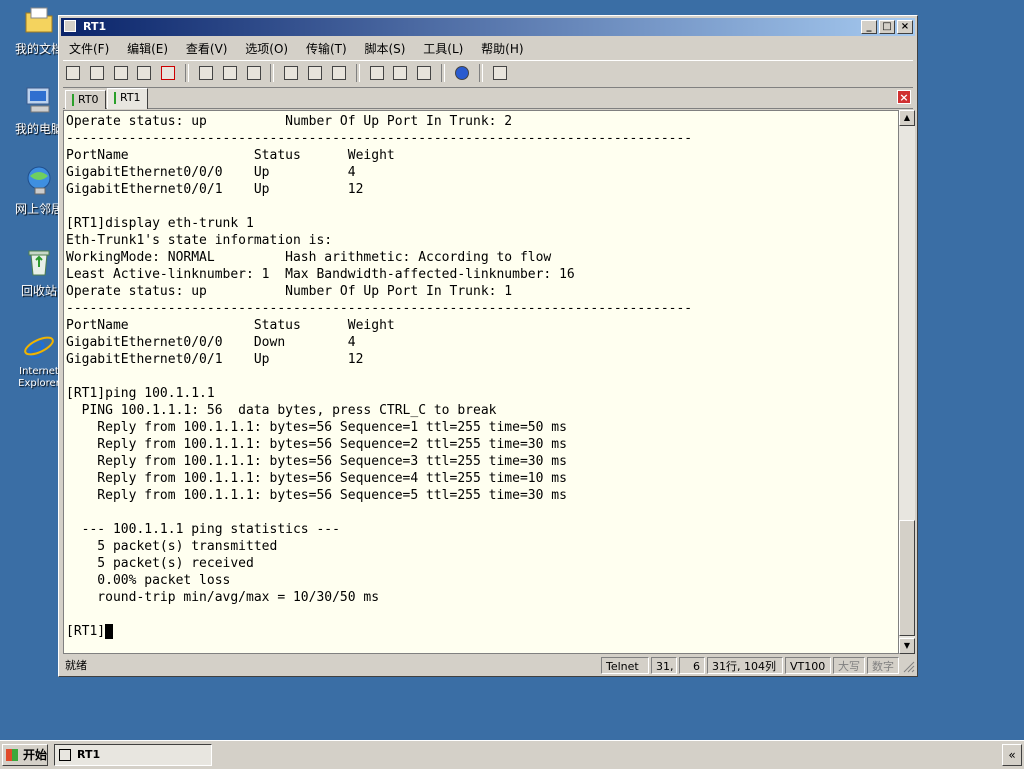  What do you see at coordinates (230, 155) in the screenshot?
I see `terminal-line: PortName Status Weight` at bounding box center [230, 155].